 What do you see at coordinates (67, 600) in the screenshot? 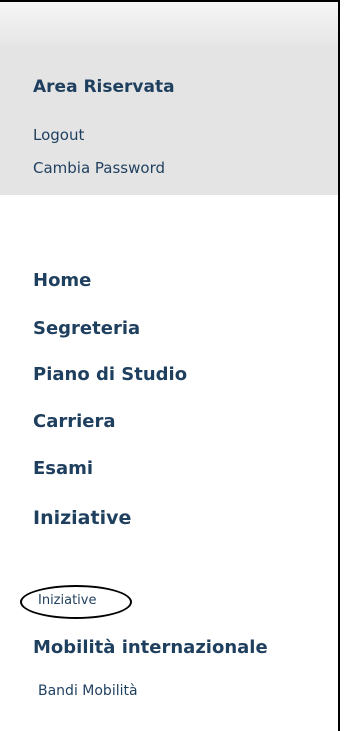
I see `subnav-iniziative: Iniziative` at bounding box center [67, 600].